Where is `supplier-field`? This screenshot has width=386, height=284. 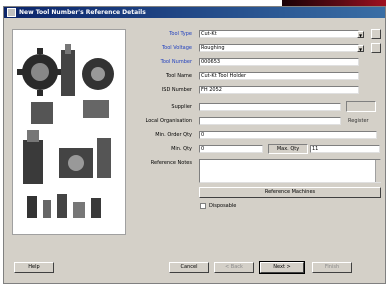
supplier-field is located at coordinates (270, 107).